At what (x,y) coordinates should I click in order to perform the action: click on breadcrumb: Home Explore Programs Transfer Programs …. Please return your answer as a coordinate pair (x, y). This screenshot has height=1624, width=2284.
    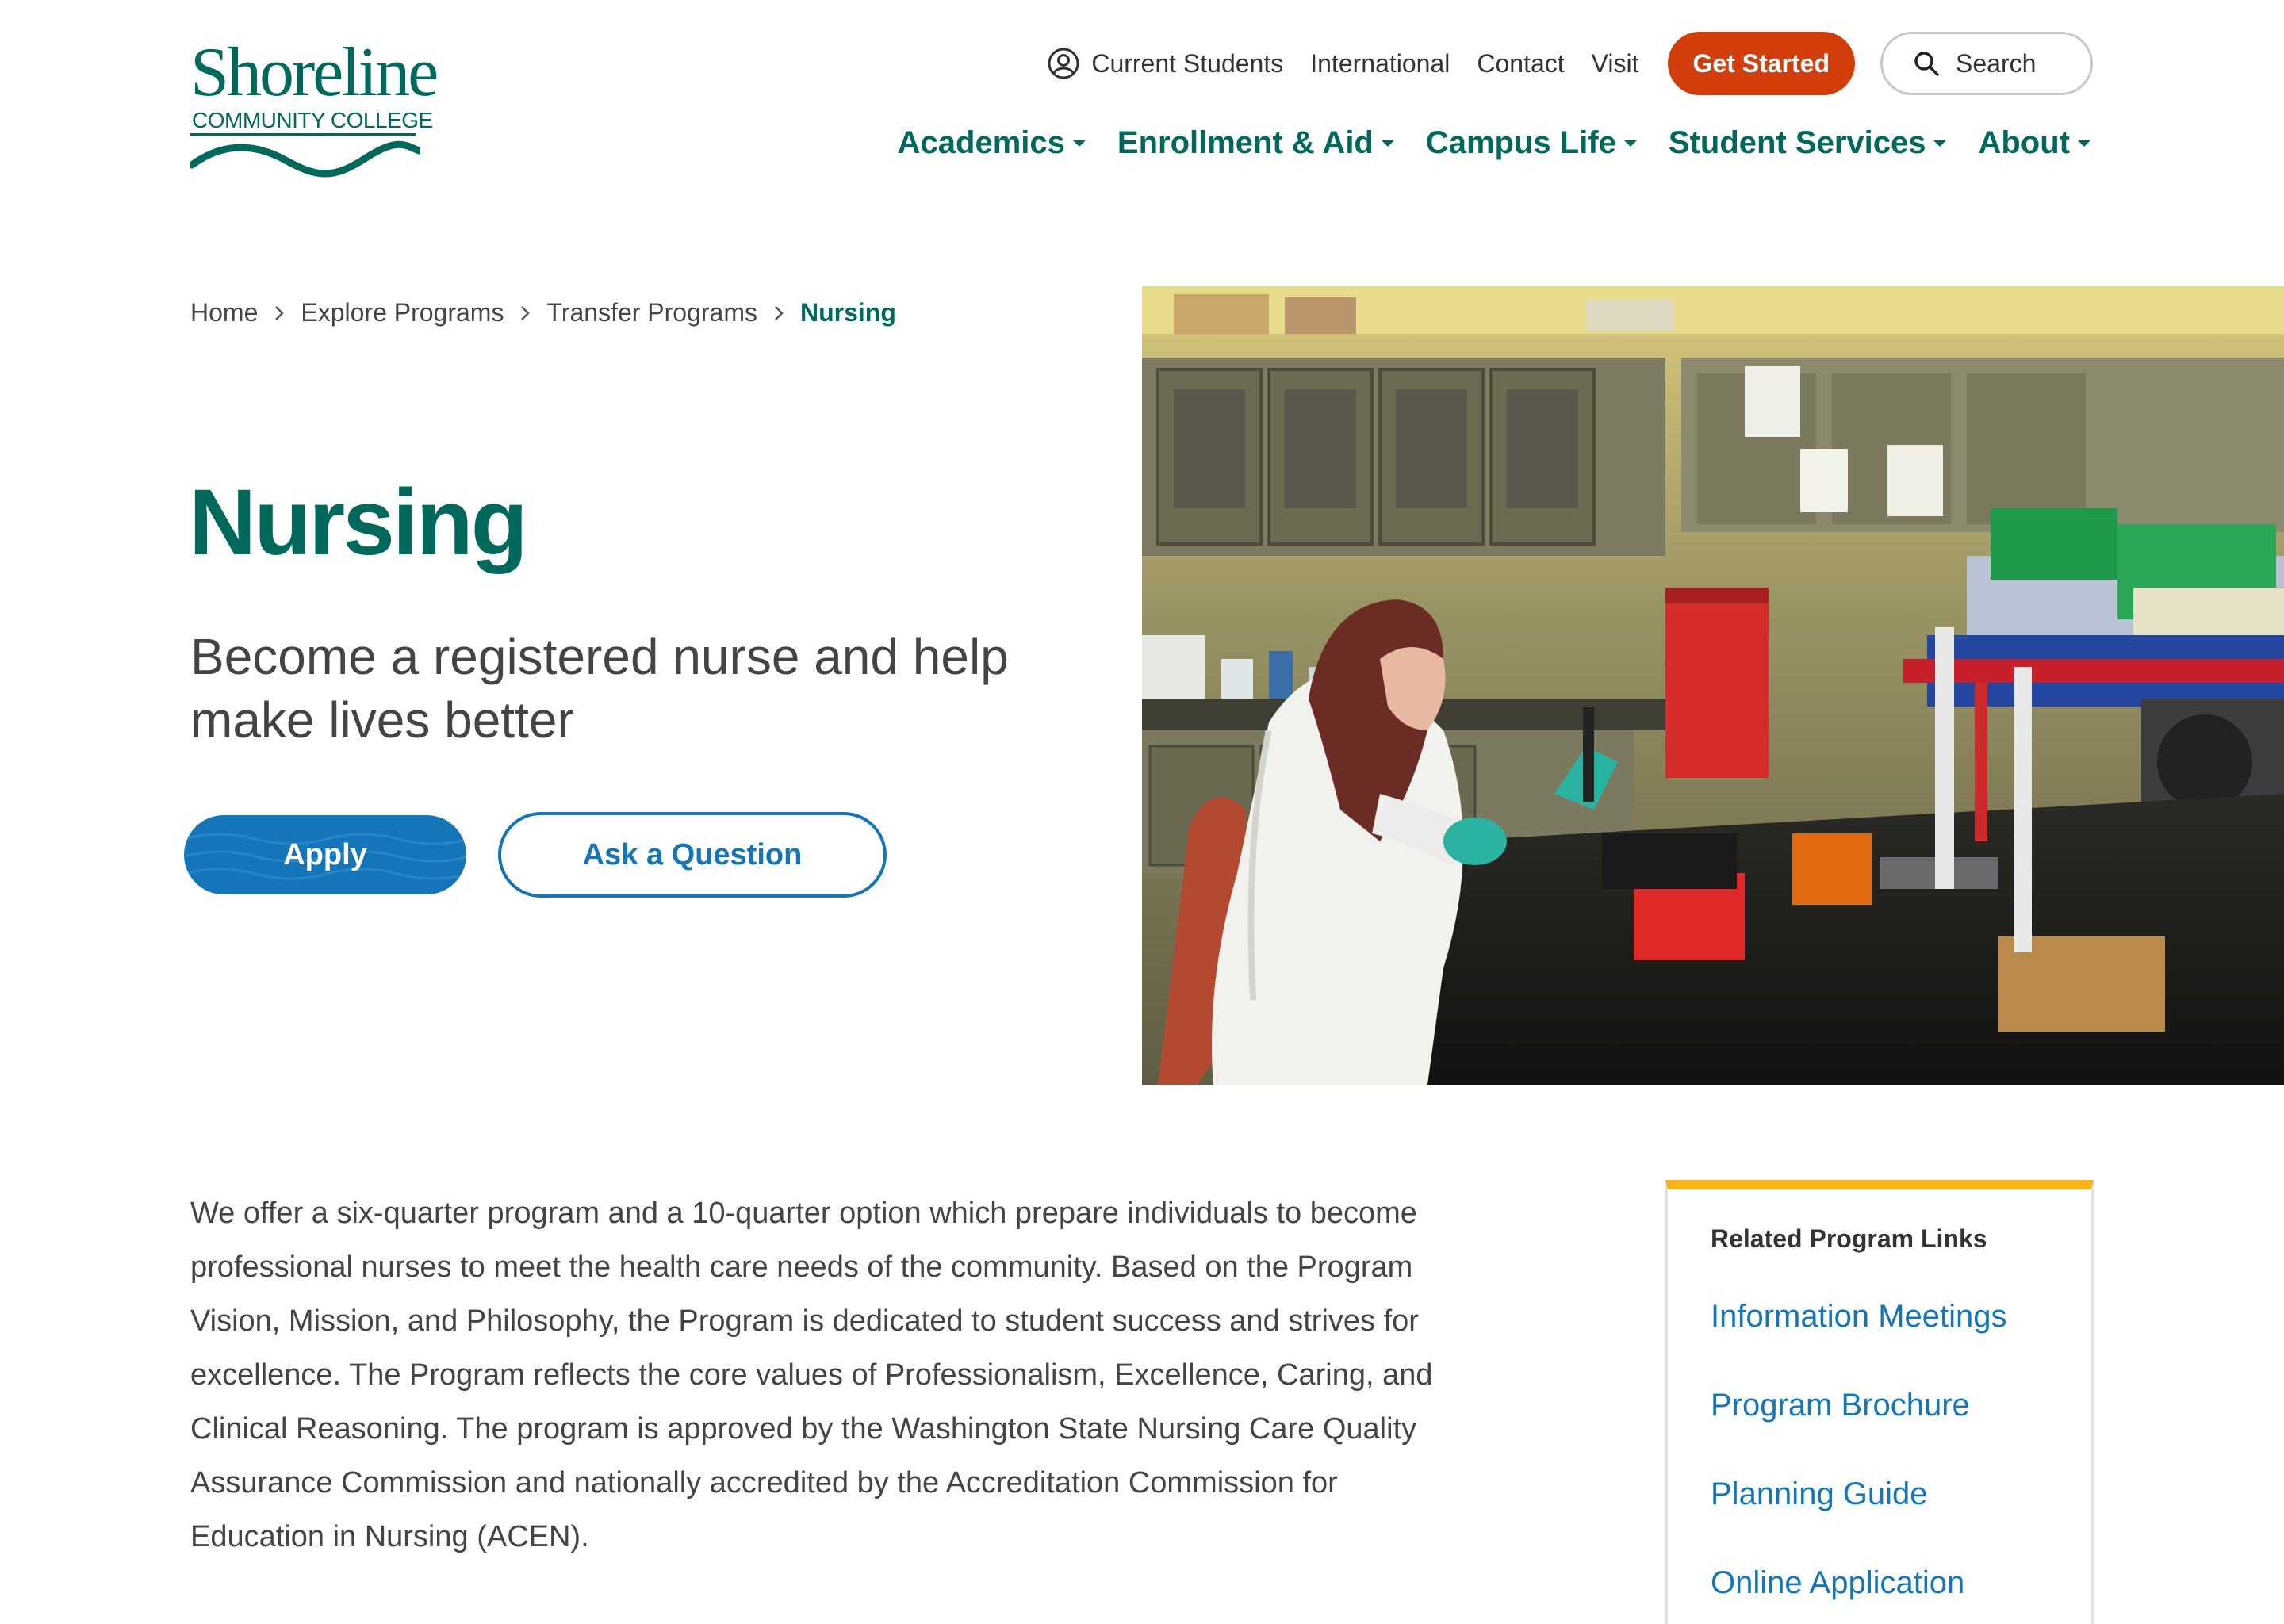
    Looking at the image, I should click on (543, 312).